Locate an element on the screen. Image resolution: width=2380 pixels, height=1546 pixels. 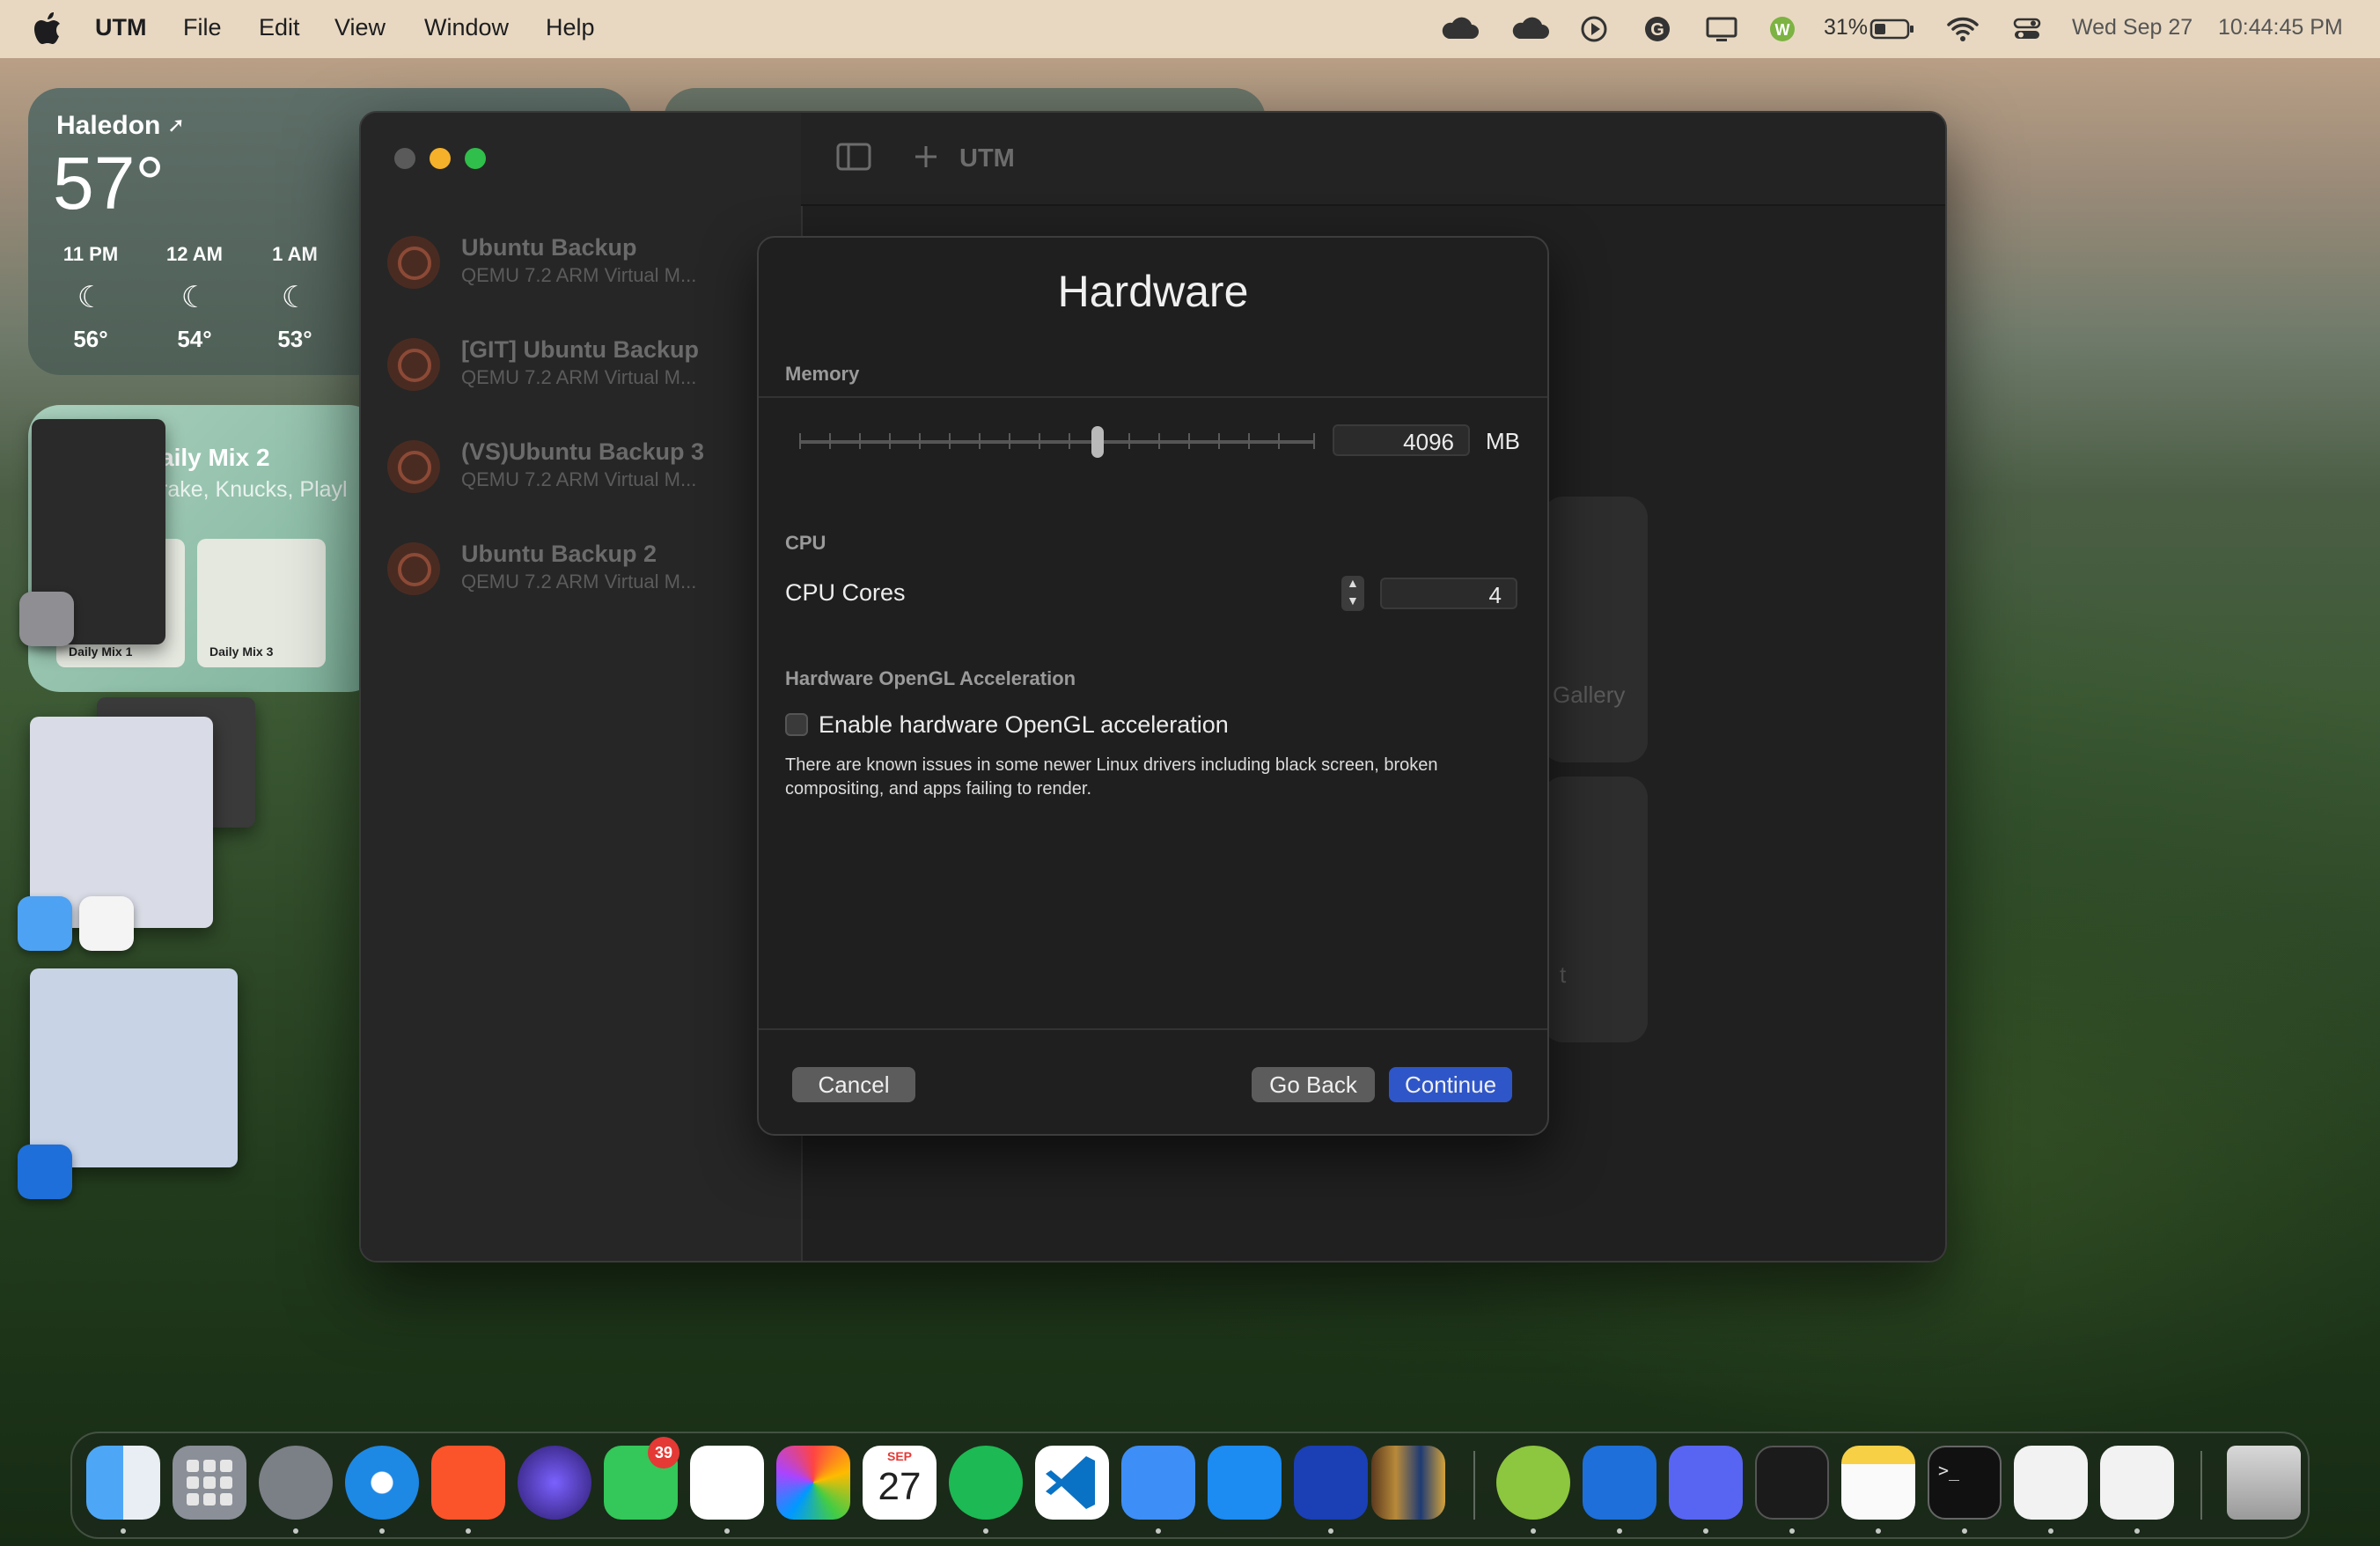
opengl-checkbox-label: Enable hardware OpenGL acceleration is located at coordinates (1024, 725).